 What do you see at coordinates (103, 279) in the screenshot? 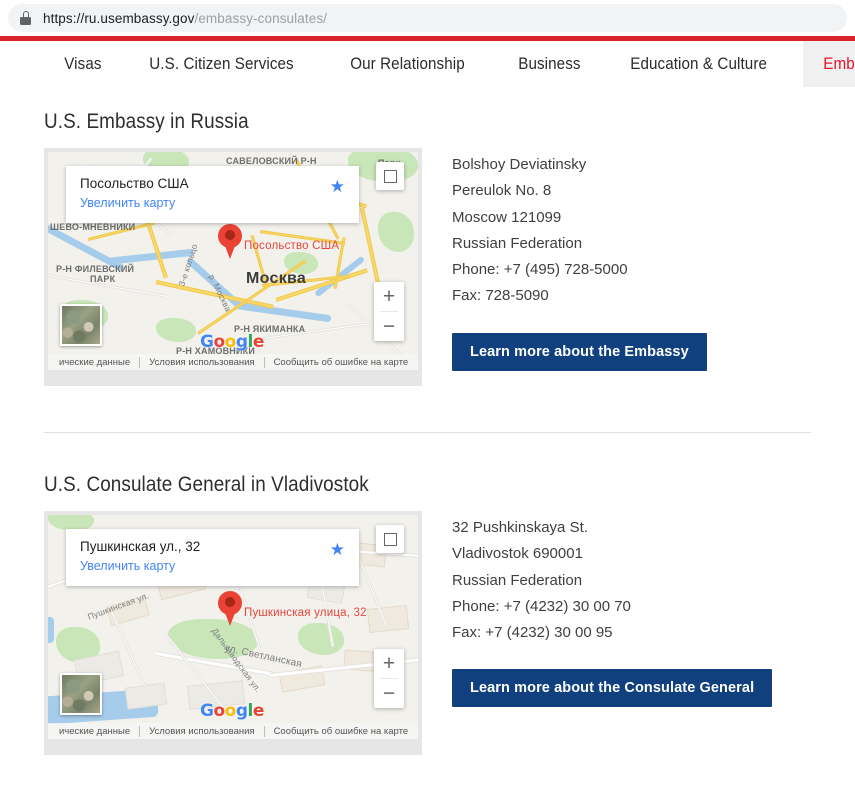
I see `map-label-district: ПАРК` at bounding box center [103, 279].